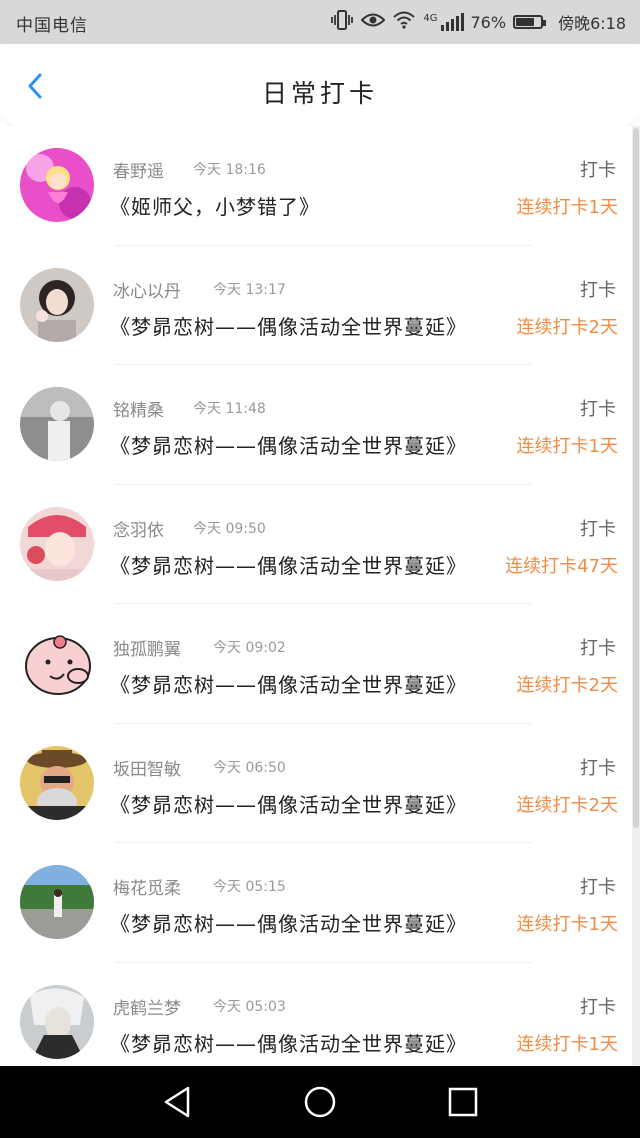  What do you see at coordinates (249, 767) in the screenshot?
I see `checkin-time: 今天 06:50` at bounding box center [249, 767].